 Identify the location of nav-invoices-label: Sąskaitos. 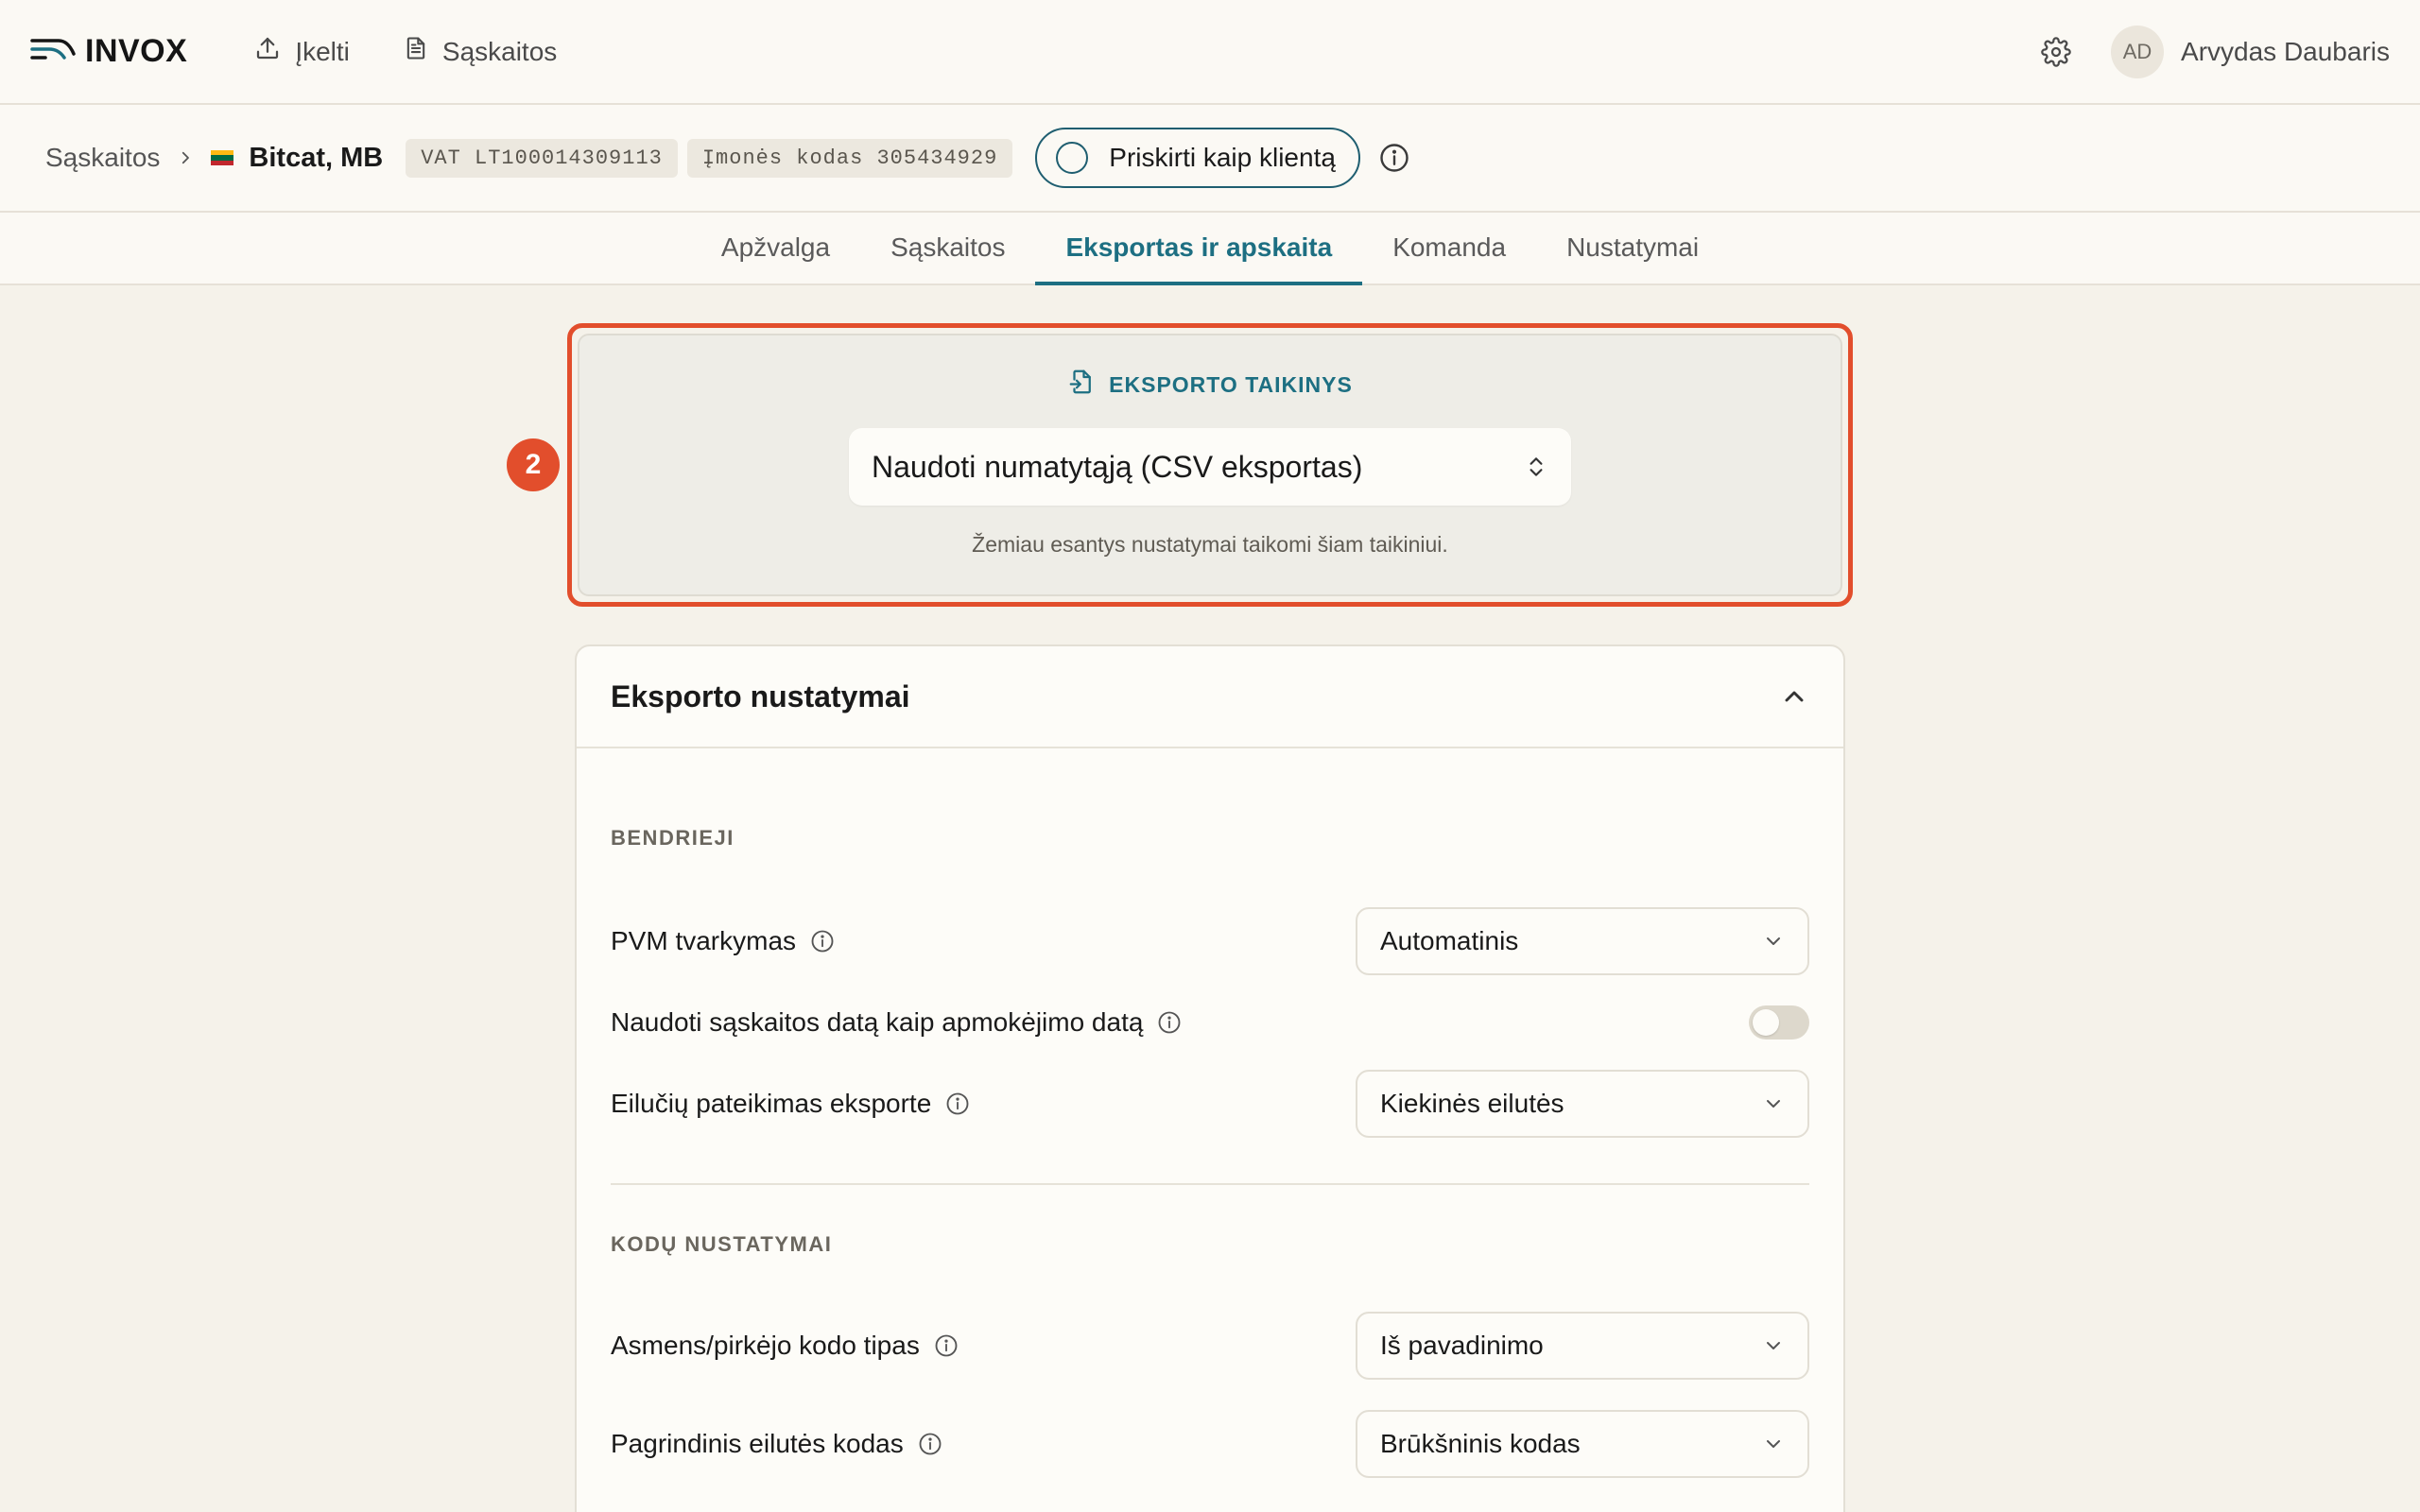
(499, 51).